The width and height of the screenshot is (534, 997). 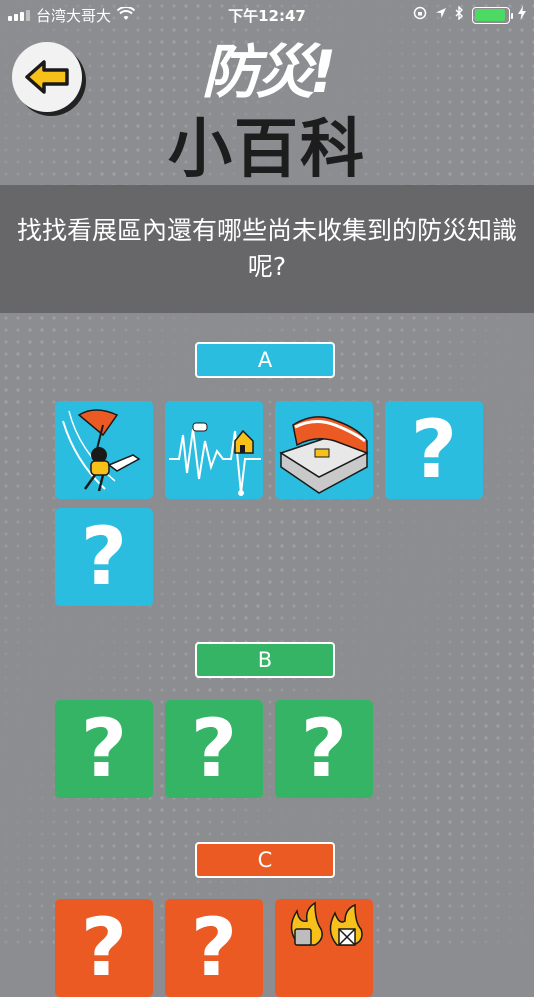 I want to click on status-right, so click(x=469, y=14).